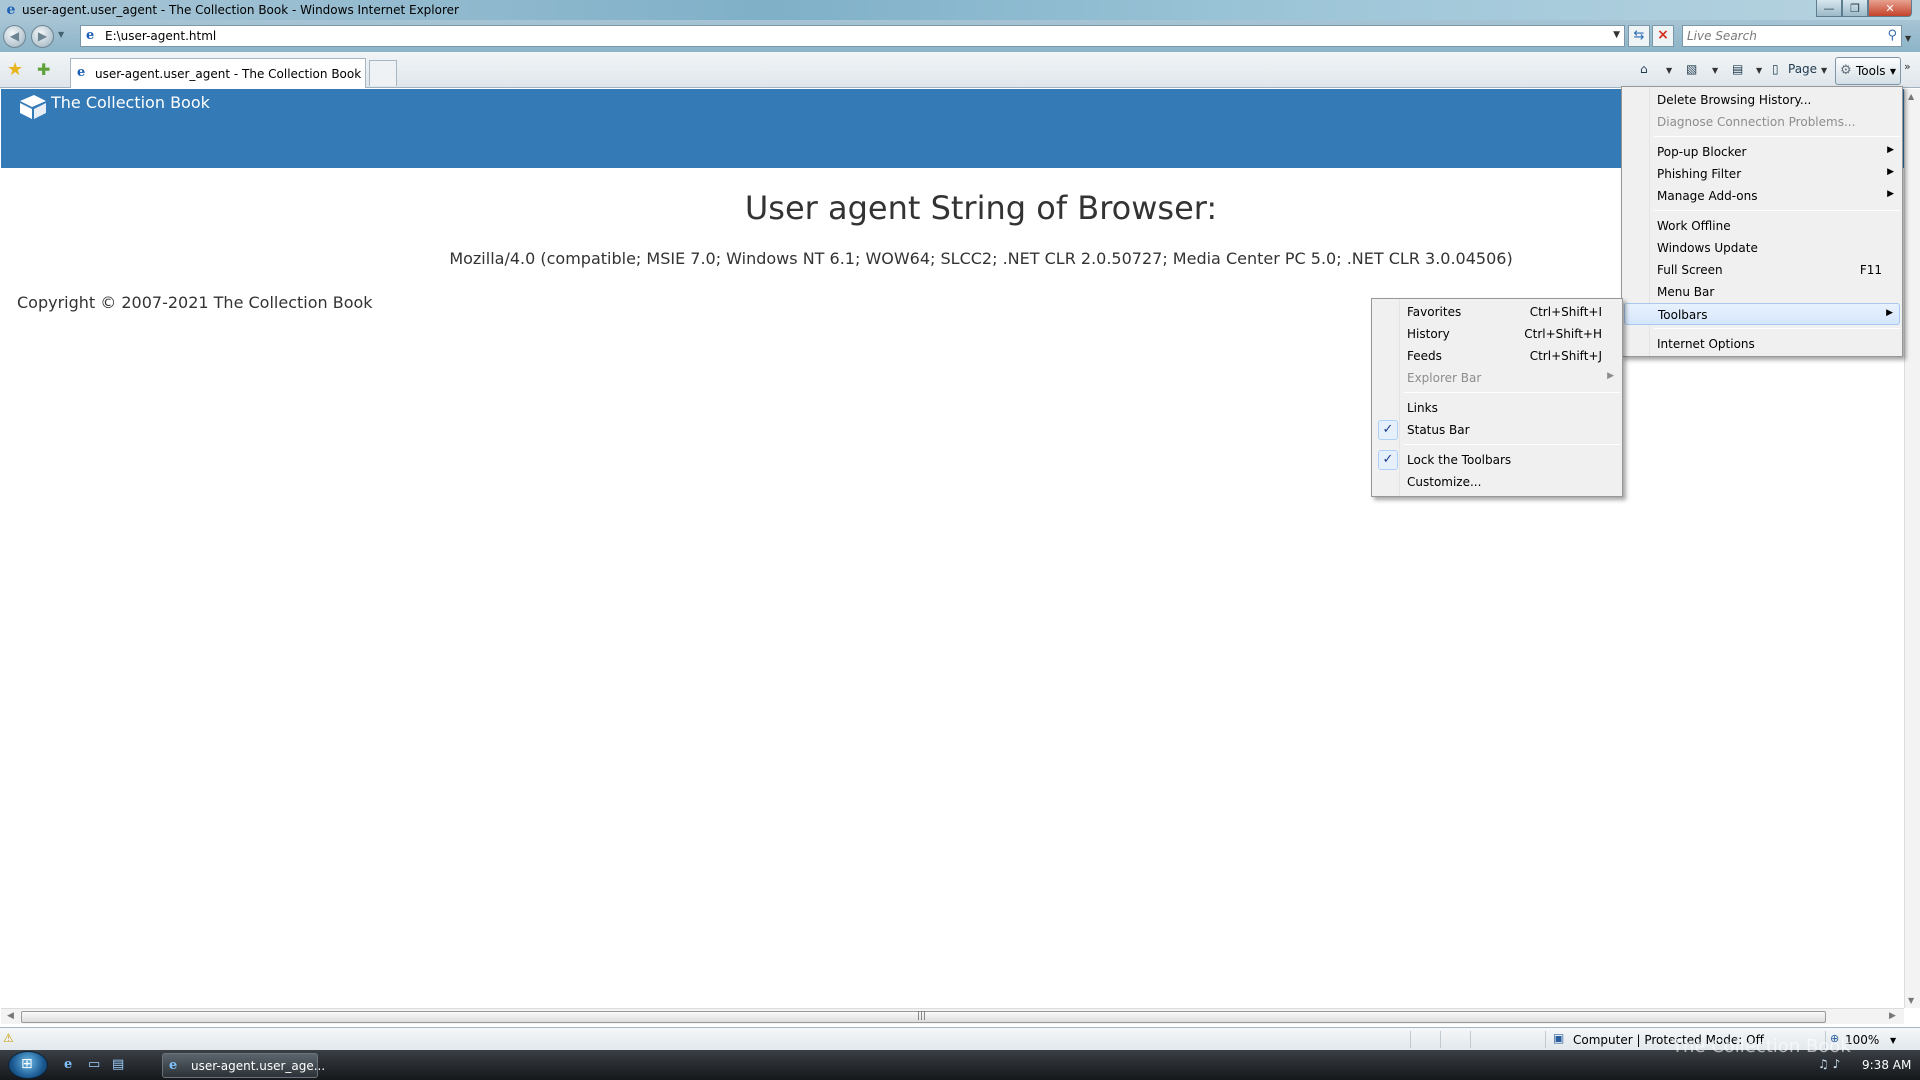  What do you see at coordinates (1510, 378) in the screenshot?
I see `menu-item-explorer-bar: Explorer Bar ▶` at bounding box center [1510, 378].